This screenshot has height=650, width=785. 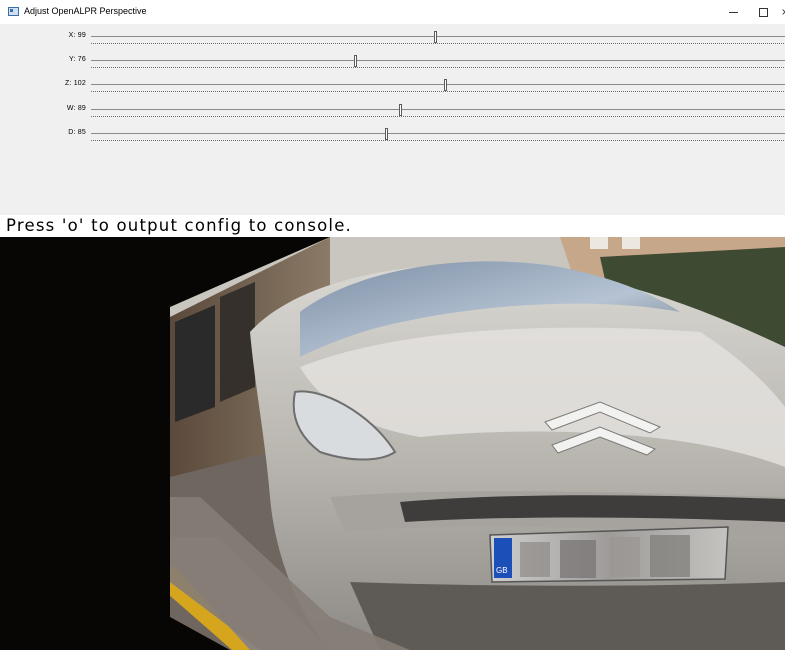 I want to click on slider-label-w: W: 89, so click(x=76, y=108).